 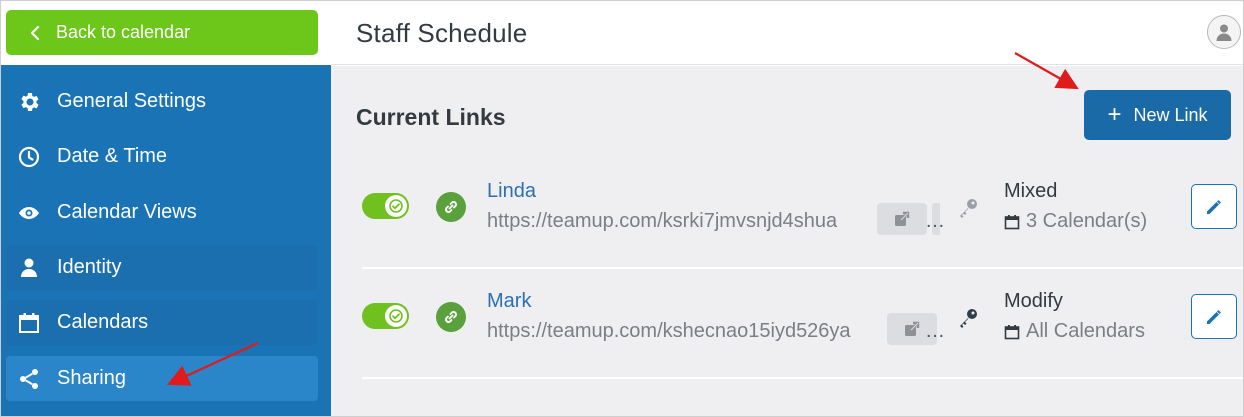 What do you see at coordinates (112, 156) in the screenshot?
I see `nav-item-label: Date & Time` at bounding box center [112, 156].